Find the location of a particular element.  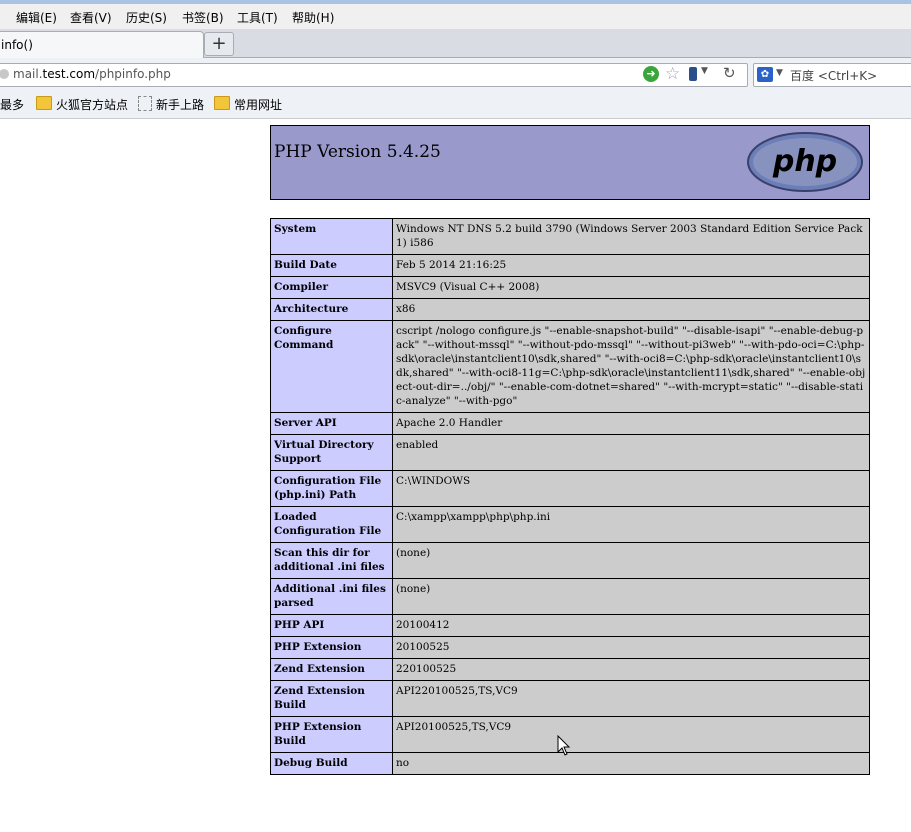

url-text: mail.test.com/phpinfo.php is located at coordinates (92, 74).